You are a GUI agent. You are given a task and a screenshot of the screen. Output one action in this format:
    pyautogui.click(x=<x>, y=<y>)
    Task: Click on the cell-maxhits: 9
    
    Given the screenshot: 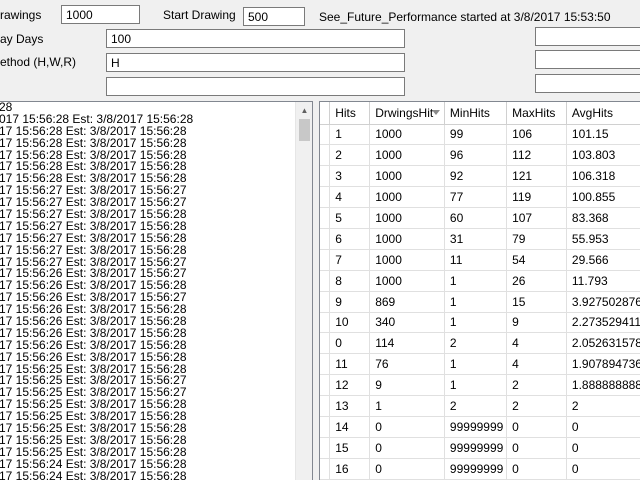 What is the action you would take?
    pyautogui.click(x=536, y=323)
    